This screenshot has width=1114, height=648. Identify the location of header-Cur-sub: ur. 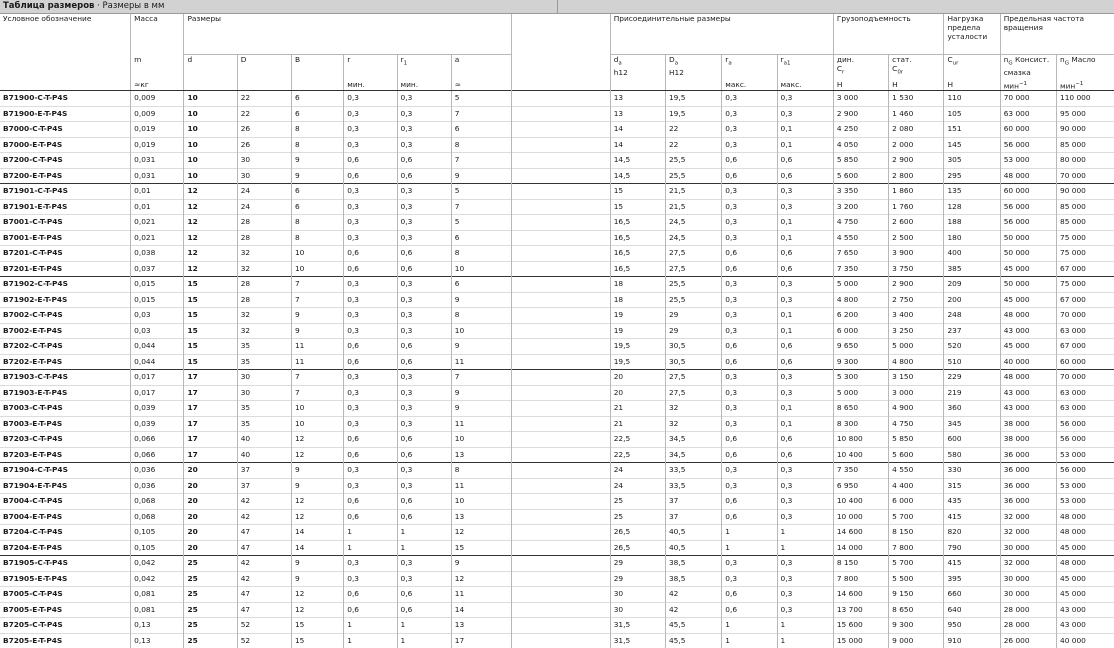
(956, 63).